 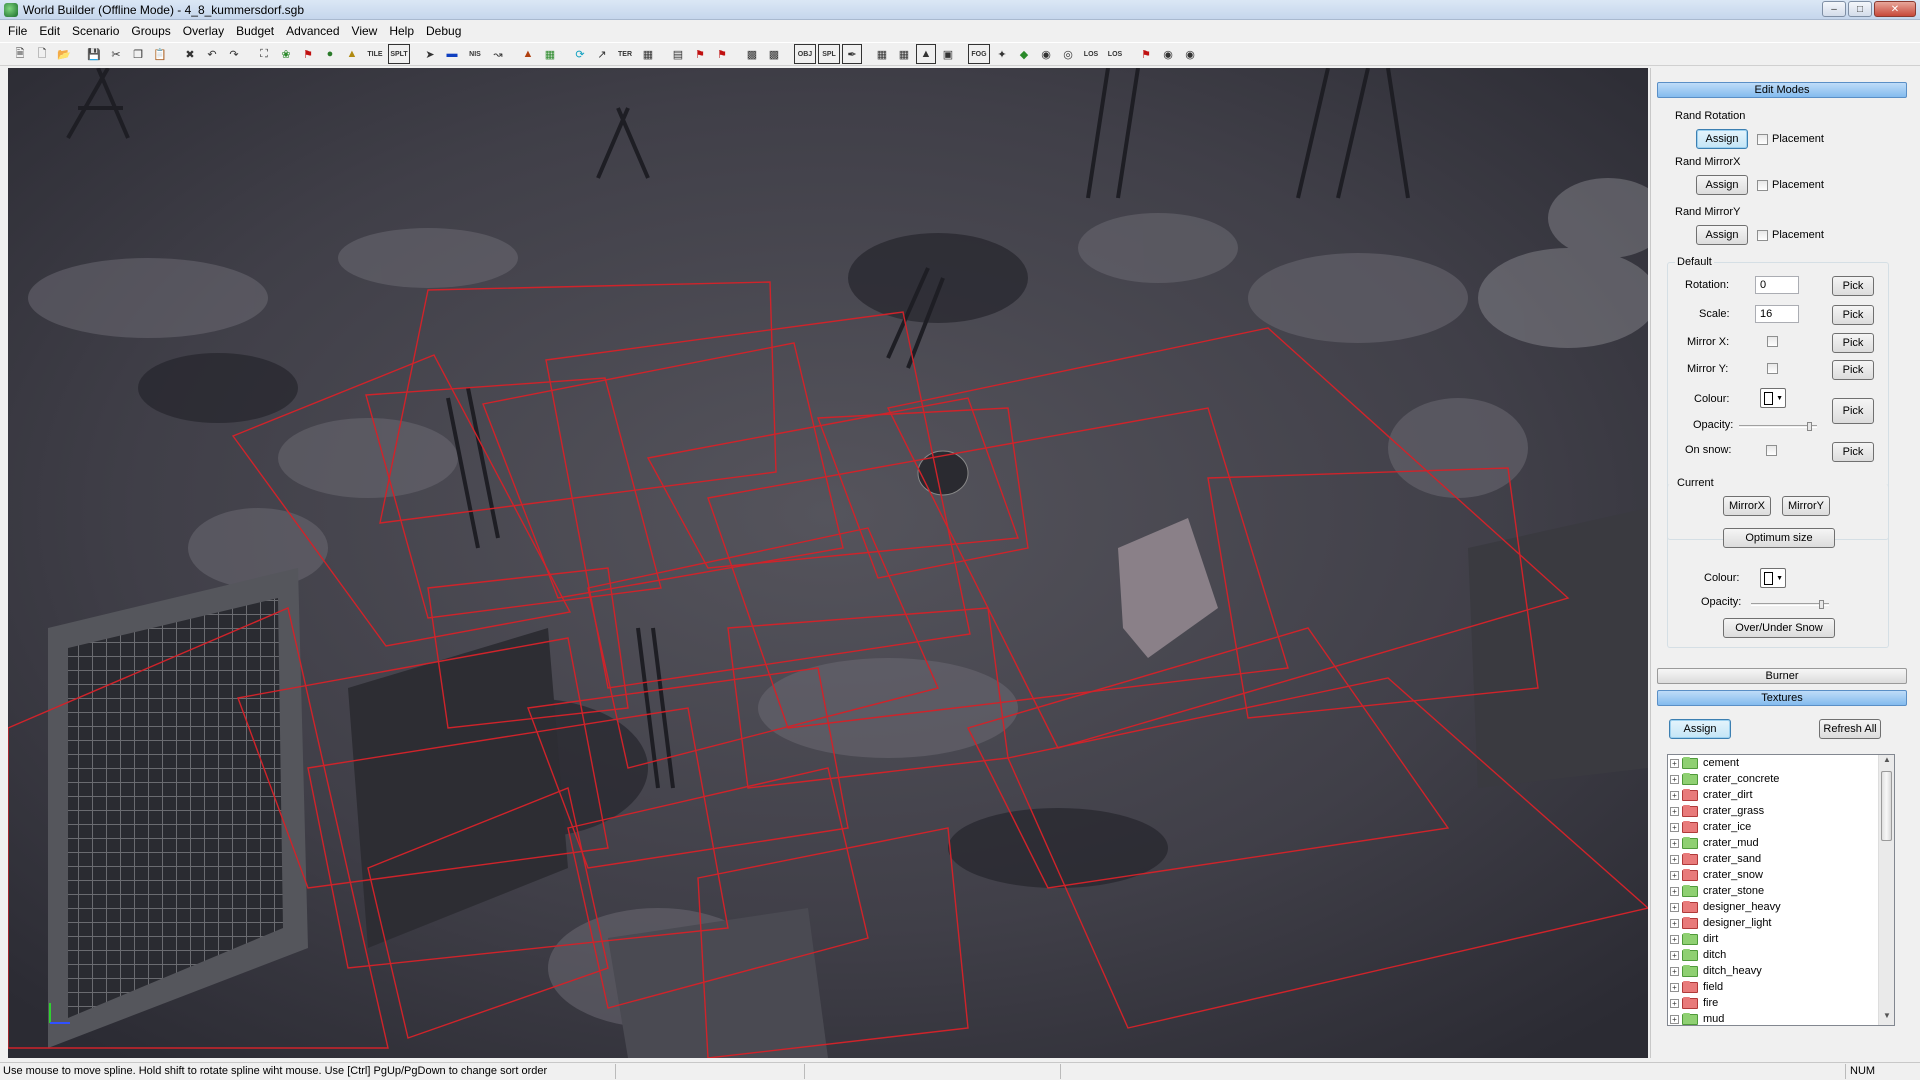 What do you see at coordinates (399, 54) in the screenshot?
I see `split-mode-button: SPLT` at bounding box center [399, 54].